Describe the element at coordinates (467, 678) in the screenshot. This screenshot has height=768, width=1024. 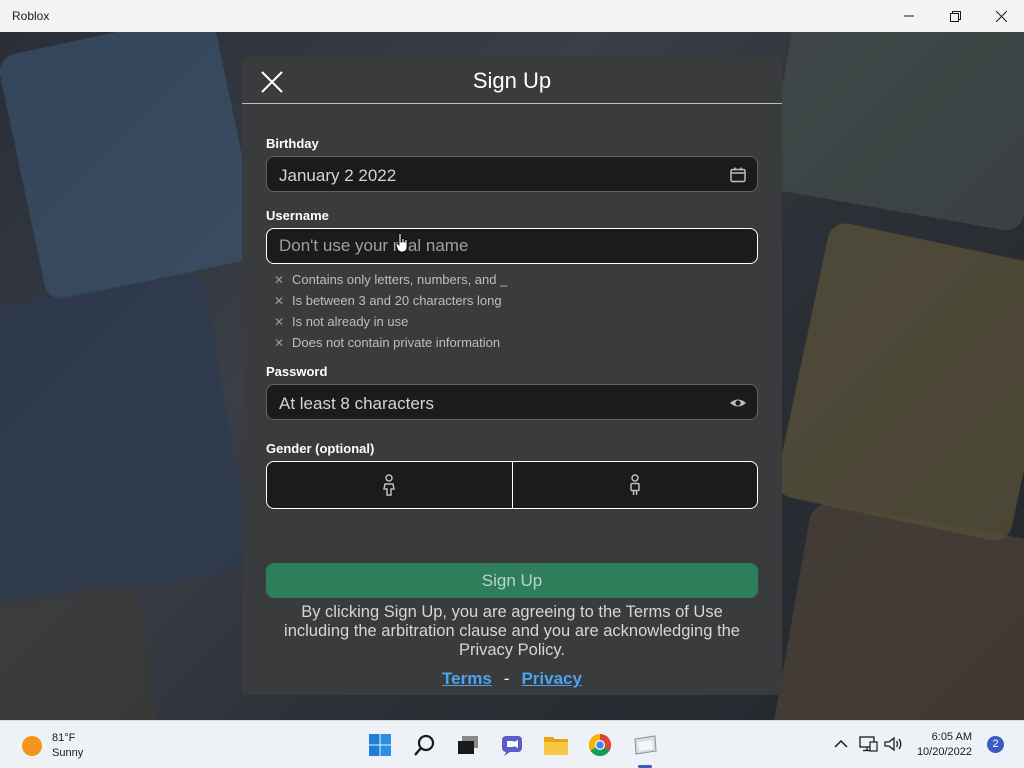
I see `terms-link: Terms` at that location.